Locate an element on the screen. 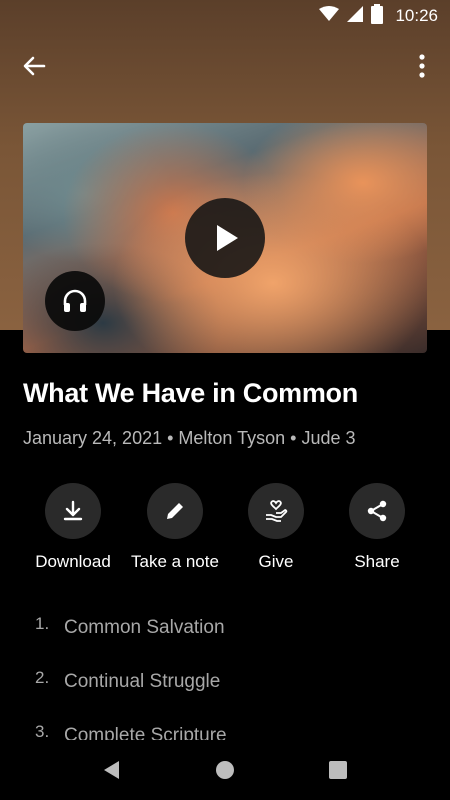  download-action: Download is located at coordinates (73, 527).